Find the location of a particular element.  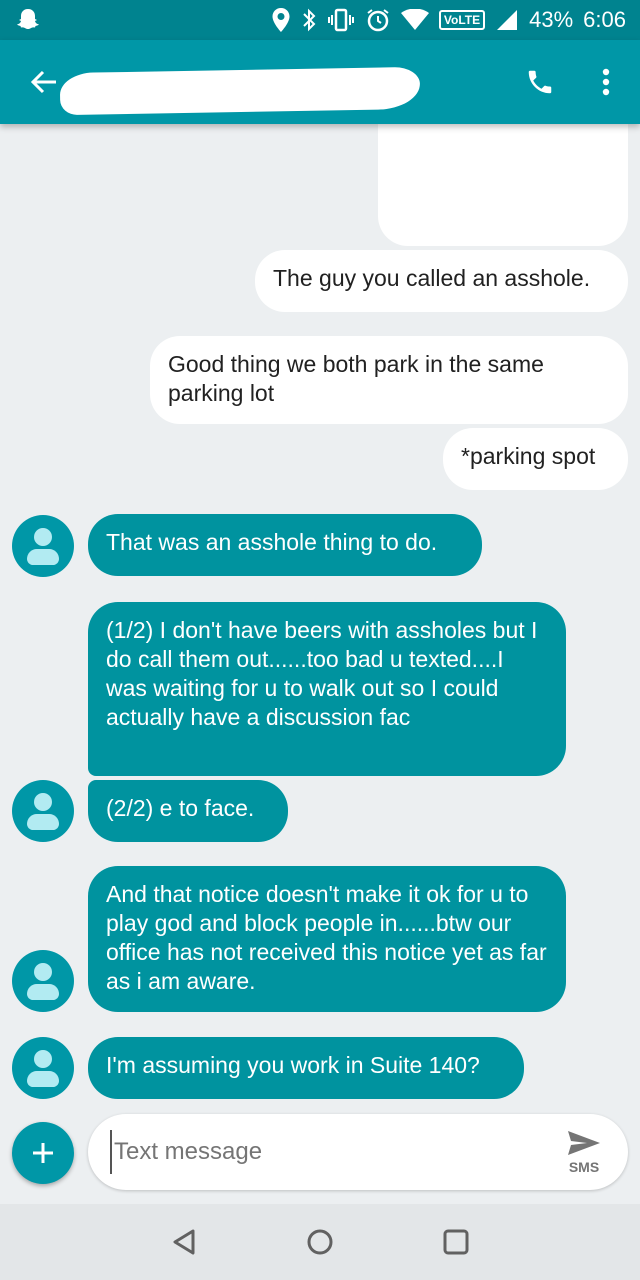

send-icon is located at coordinates (584, 1143).